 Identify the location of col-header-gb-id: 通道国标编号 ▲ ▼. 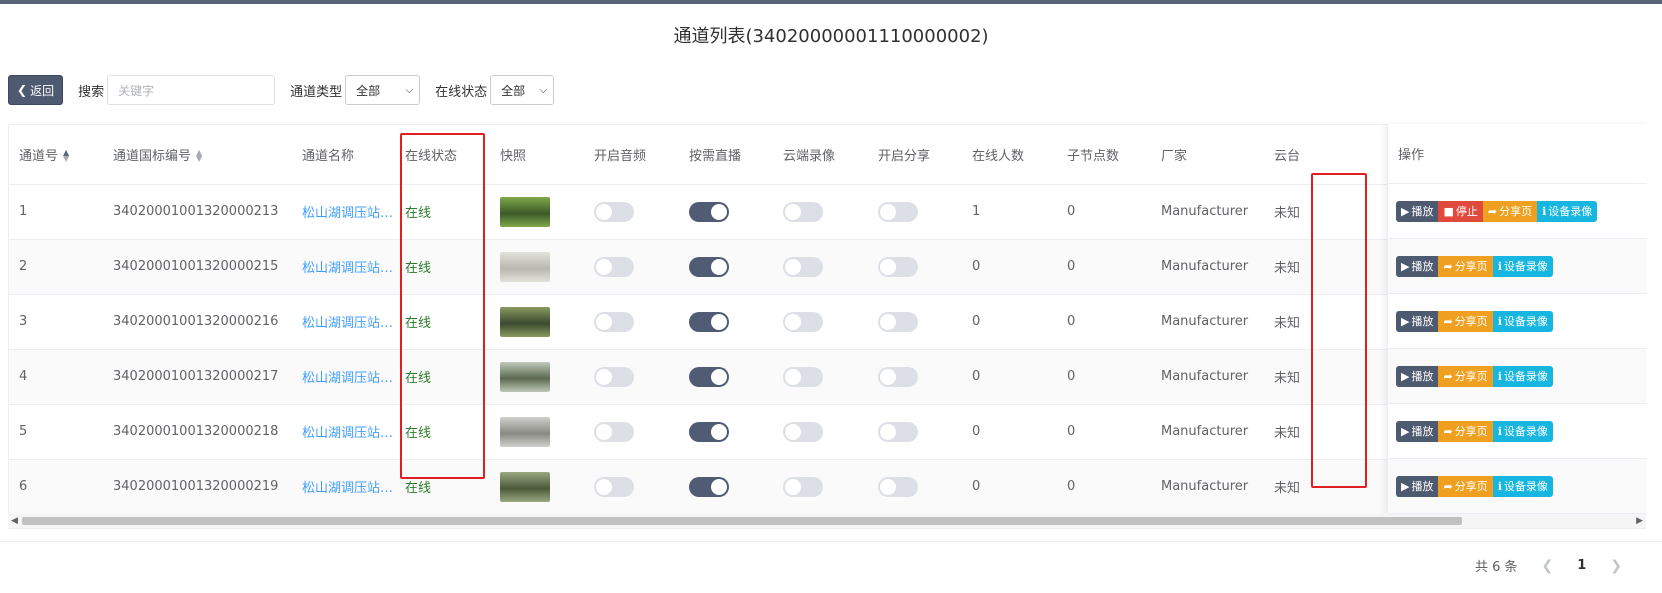
(197, 155).